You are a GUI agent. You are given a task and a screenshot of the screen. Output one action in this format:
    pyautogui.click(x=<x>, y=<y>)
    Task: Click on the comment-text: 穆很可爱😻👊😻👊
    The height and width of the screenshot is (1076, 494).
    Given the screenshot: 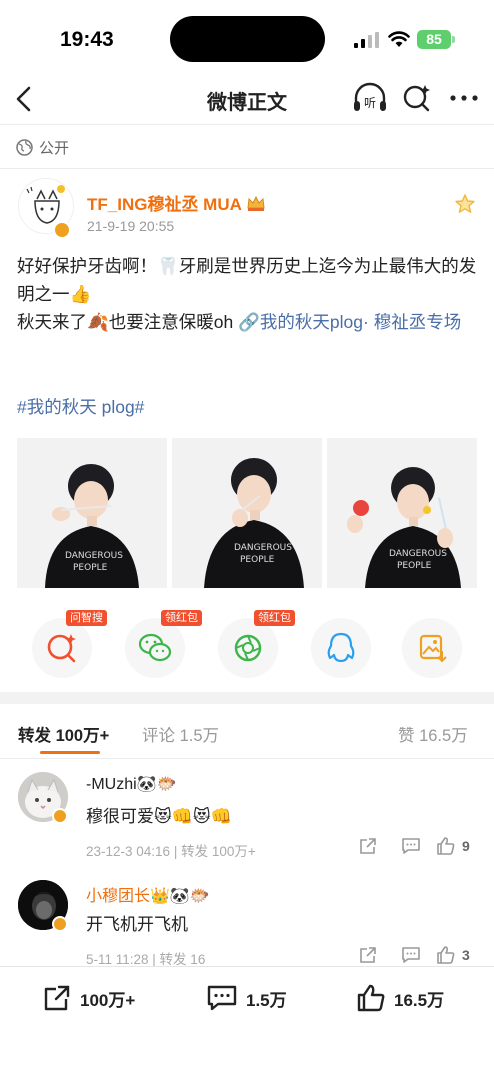 What is the action you would take?
    pyautogui.click(x=159, y=816)
    